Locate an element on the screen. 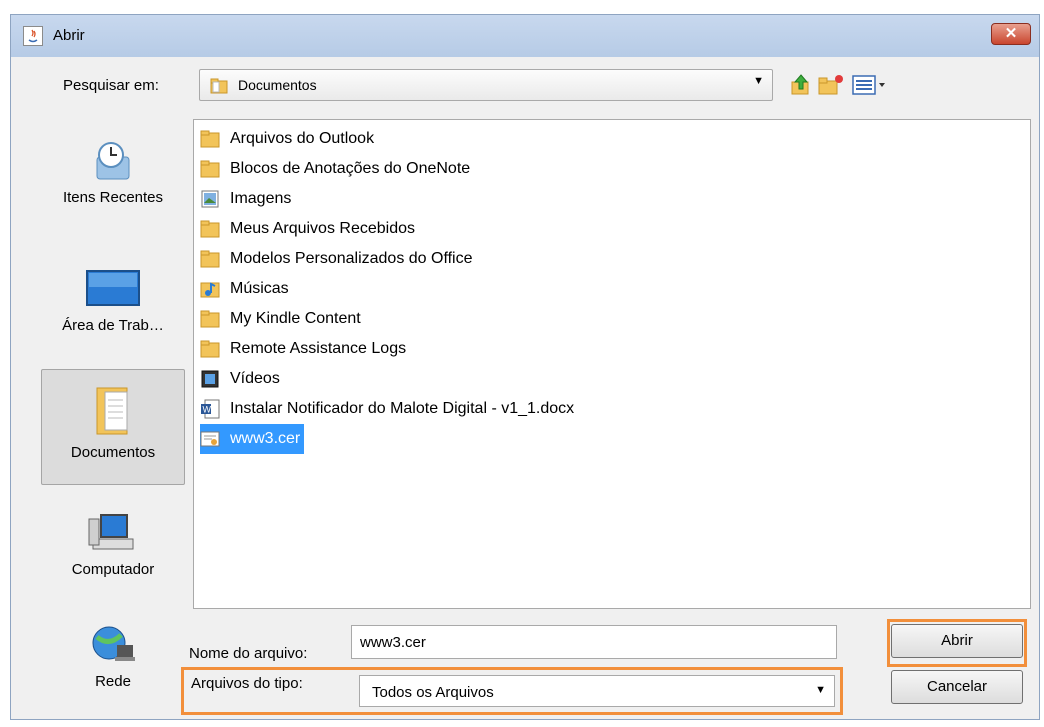  title-bar: Abrir ✕ is located at coordinates (525, 36).